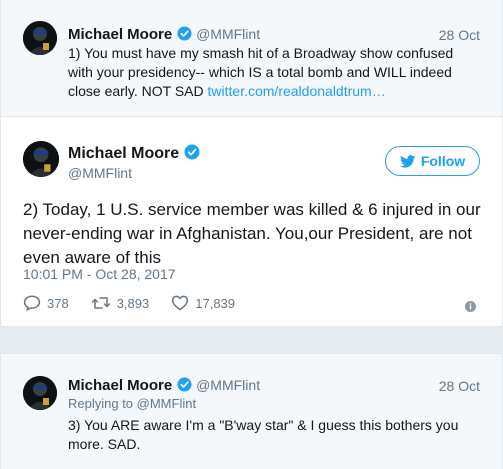 The height and width of the screenshot is (469, 503). I want to click on retweet-button: 3,893, so click(120, 303).